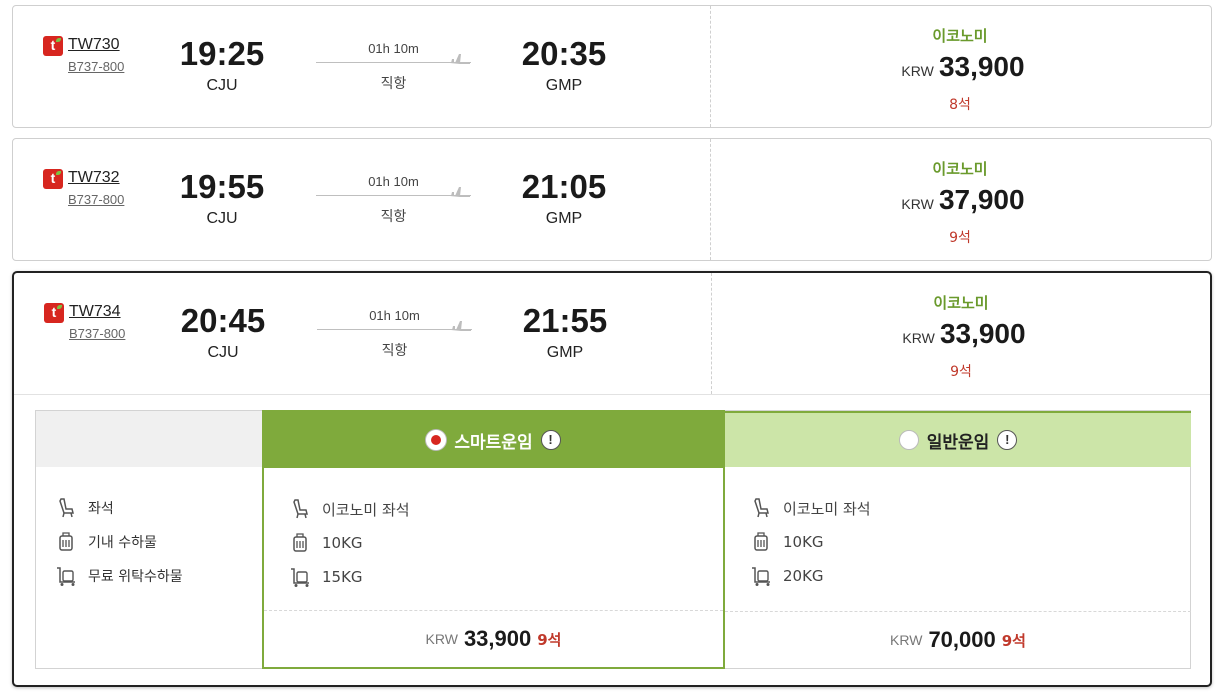 This screenshot has height=694, width=1224. I want to click on normal-carry-on-row: 10KG, so click(810, 542).